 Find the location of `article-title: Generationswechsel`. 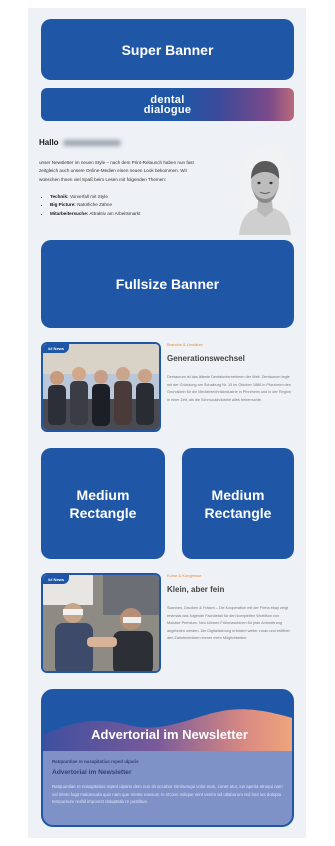

article-title: Generationswechsel is located at coordinates (206, 358).